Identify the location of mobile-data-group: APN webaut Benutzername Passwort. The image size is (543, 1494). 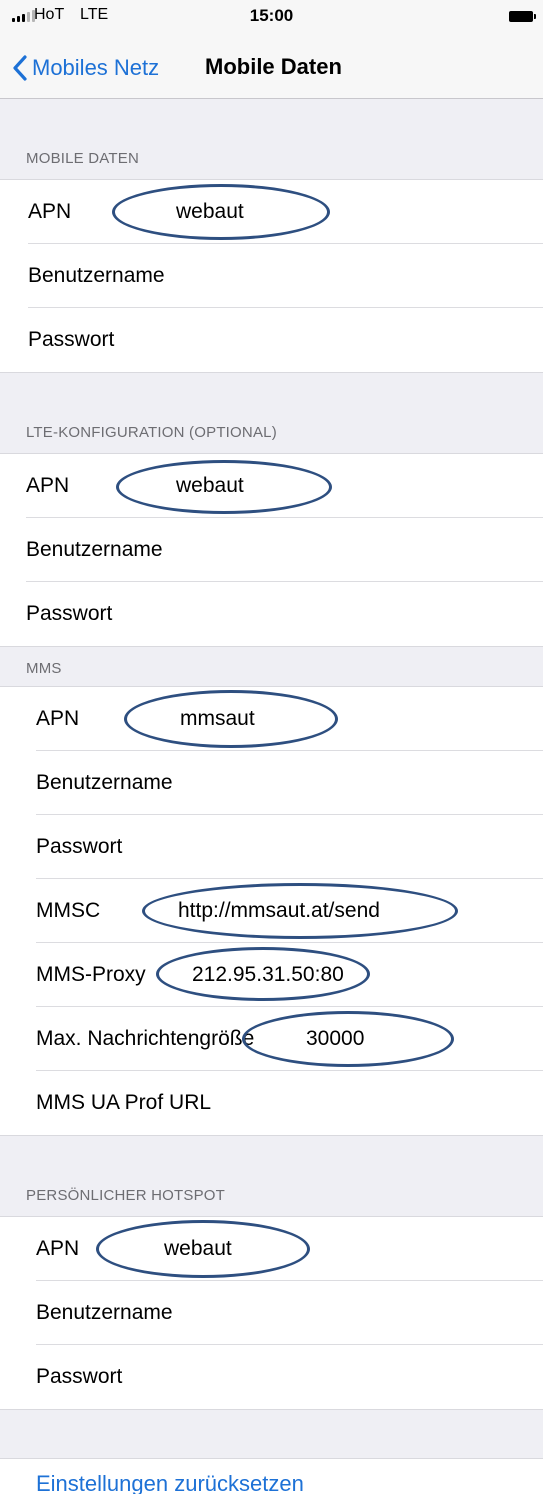
(271, 276).